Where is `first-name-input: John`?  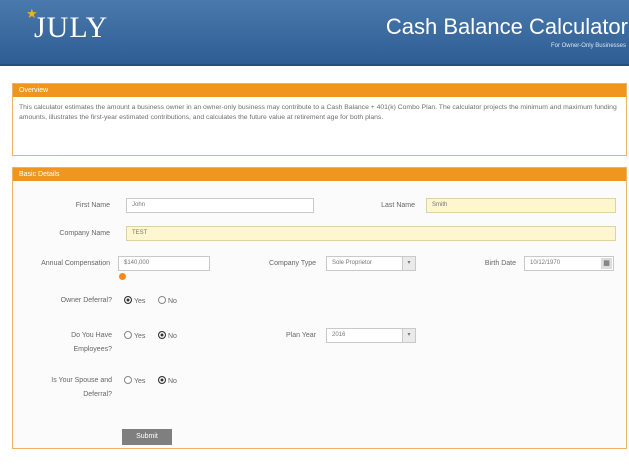 first-name-input: John is located at coordinates (220, 205).